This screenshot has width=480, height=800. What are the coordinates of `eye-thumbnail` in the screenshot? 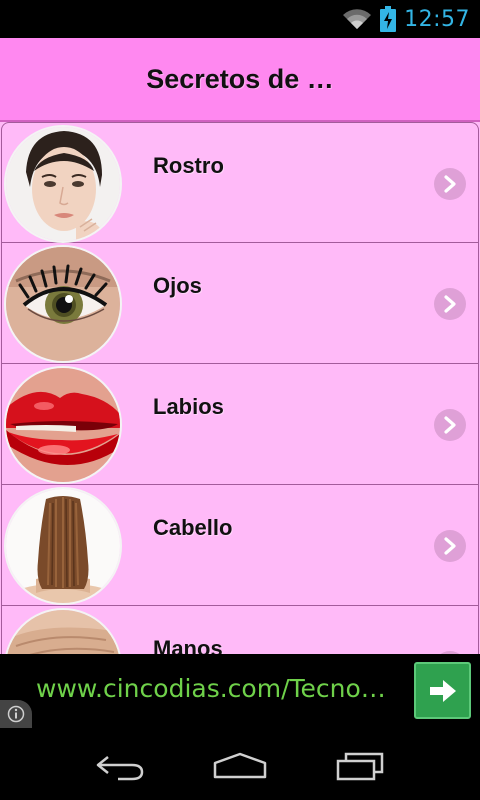 It's located at (63, 304).